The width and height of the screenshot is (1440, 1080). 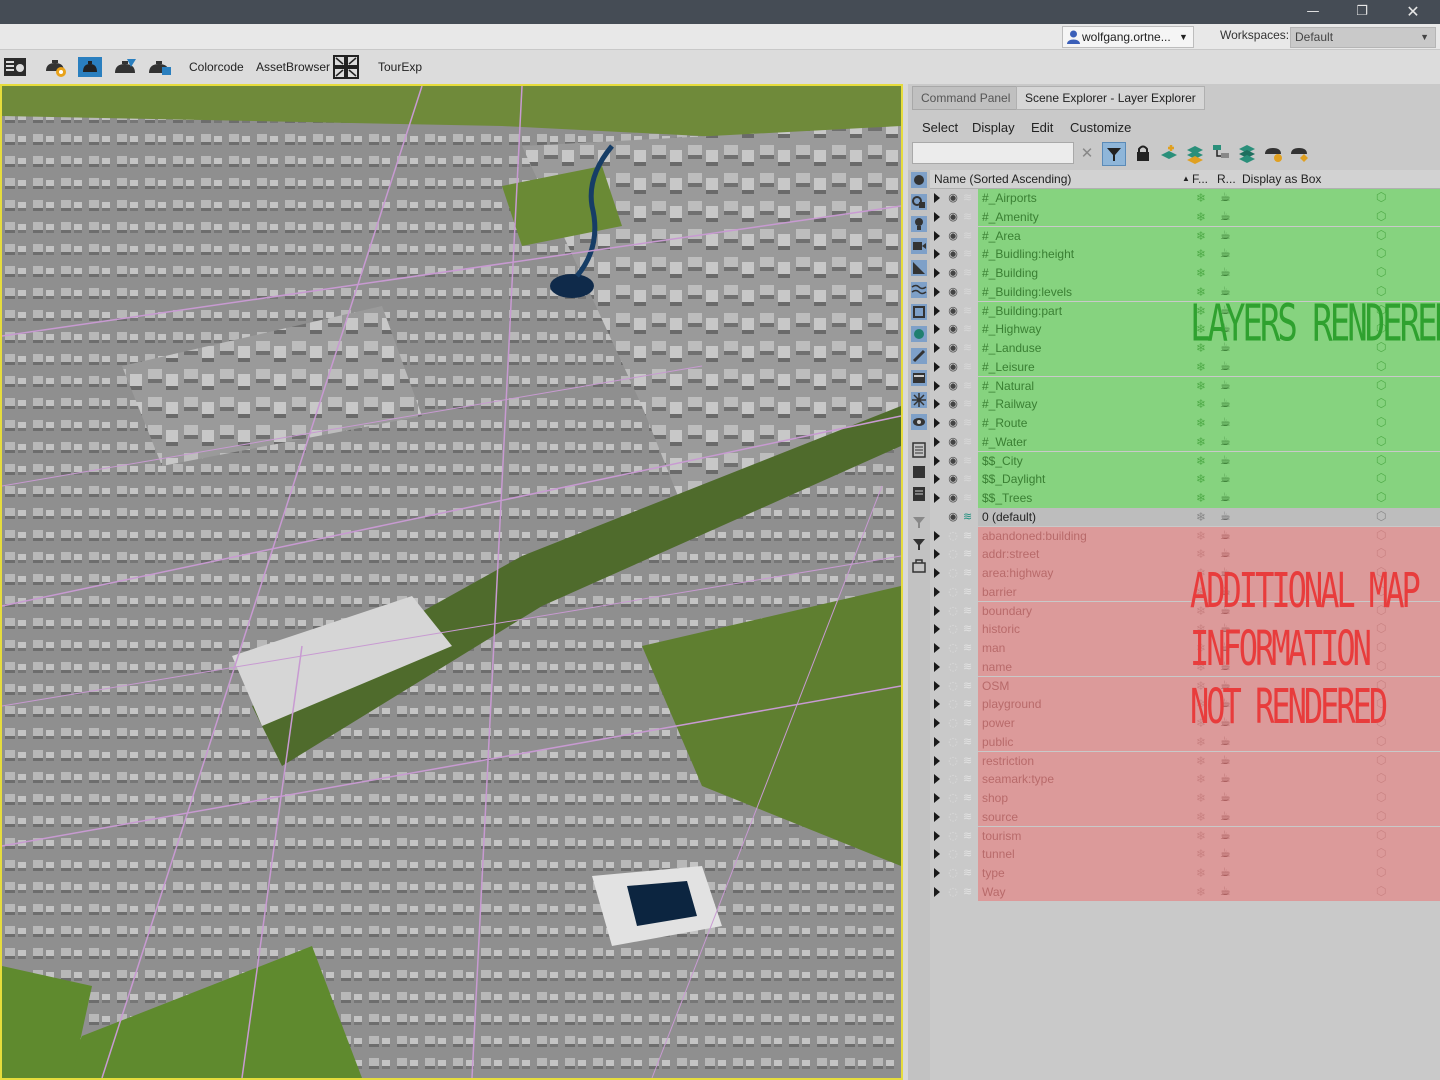 What do you see at coordinates (216, 67) in the screenshot?
I see `colorcode-button: Colorcode` at bounding box center [216, 67].